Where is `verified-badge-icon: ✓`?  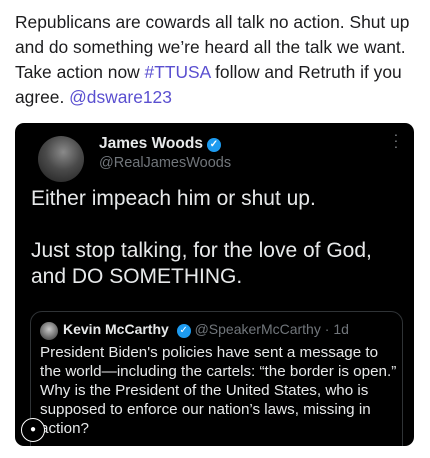 verified-badge-icon: ✓ is located at coordinates (213, 145).